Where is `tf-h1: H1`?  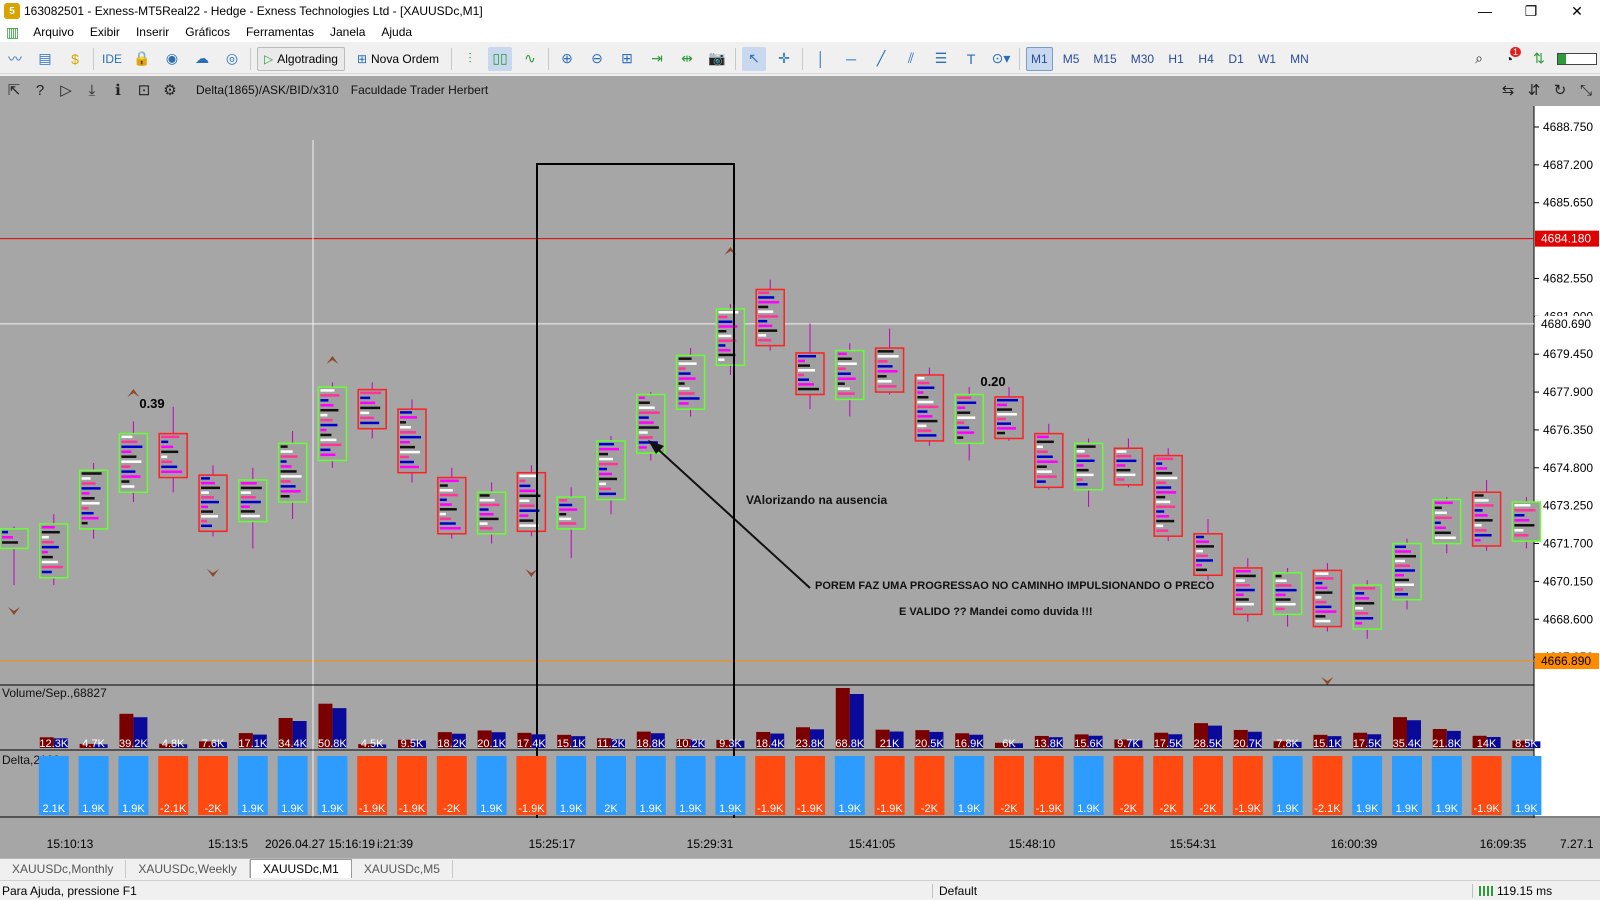
tf-h1: H1 is located at coordinates (1176, 59).